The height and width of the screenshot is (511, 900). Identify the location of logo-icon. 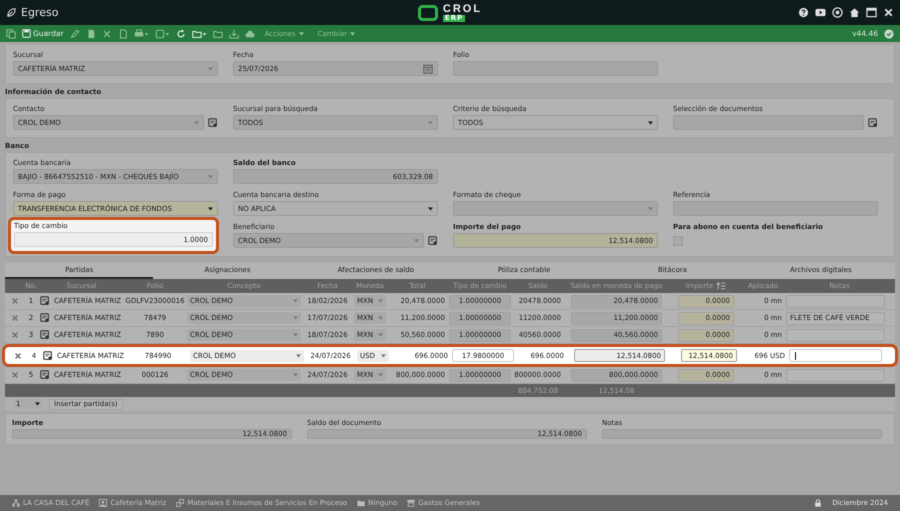
(428, 12).